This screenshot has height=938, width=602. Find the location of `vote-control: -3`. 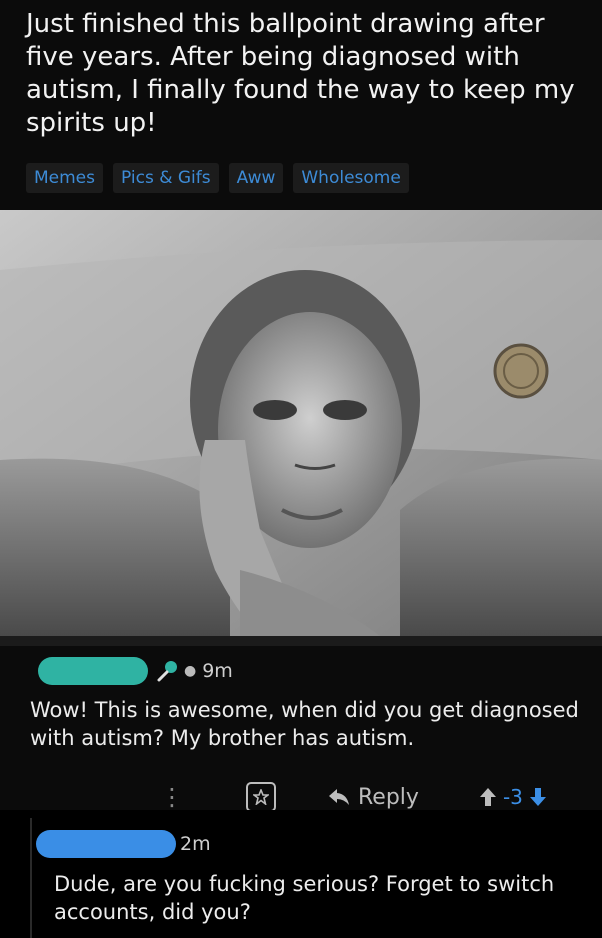

vote-control: -3 is located at coordinates (513, 797).